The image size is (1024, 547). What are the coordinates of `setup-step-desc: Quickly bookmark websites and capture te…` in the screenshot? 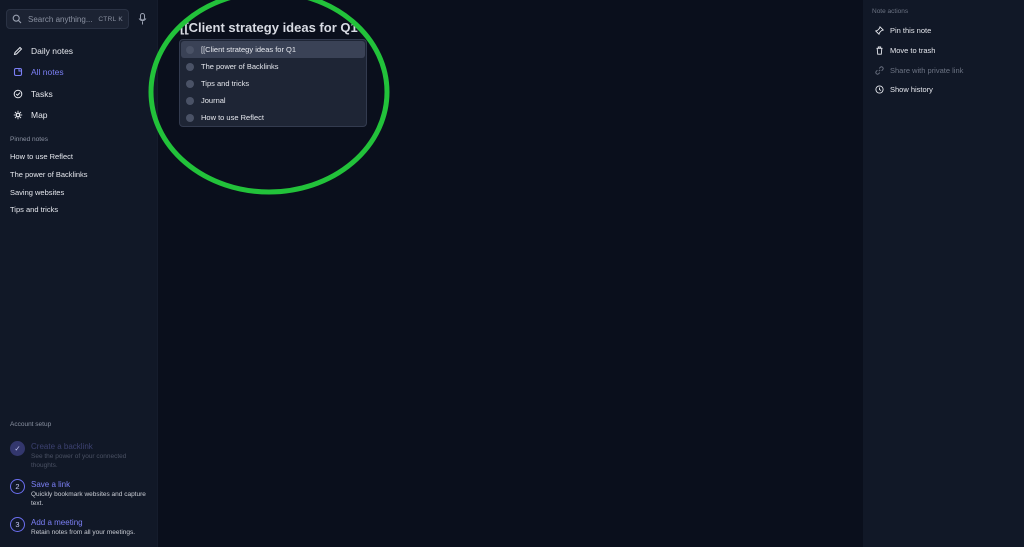 It's located at (88, 499).